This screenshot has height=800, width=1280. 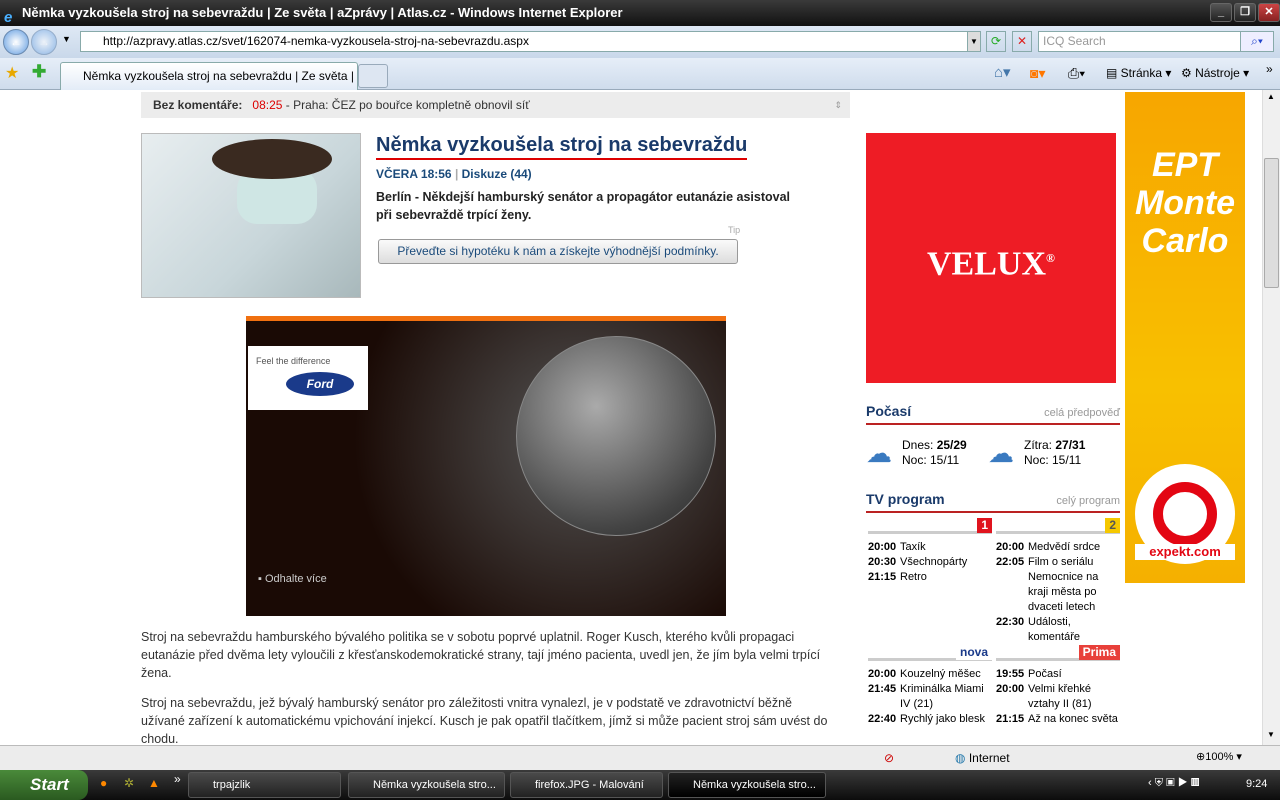 What do you see at coordinates (129, 783) in the screenshot?
I see `quicklaunch-icon: ✲` at bounding box center [129, 783].